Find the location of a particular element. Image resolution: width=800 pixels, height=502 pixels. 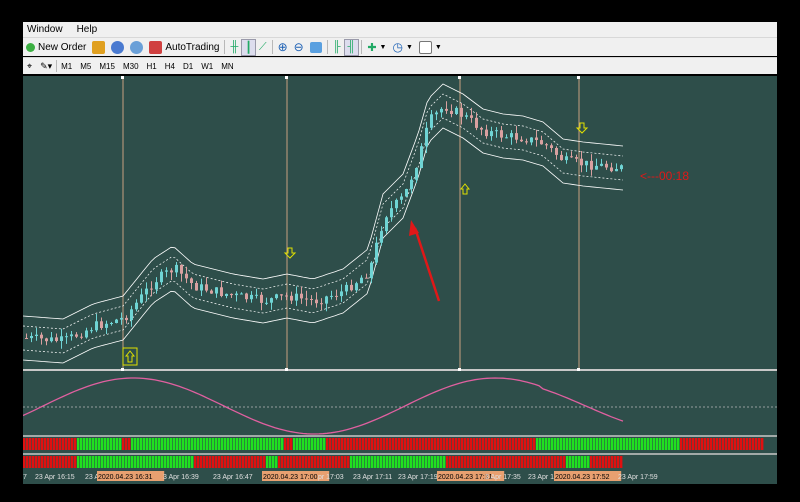

timeframe-m5: M5 is located at coordinates (85, 66).